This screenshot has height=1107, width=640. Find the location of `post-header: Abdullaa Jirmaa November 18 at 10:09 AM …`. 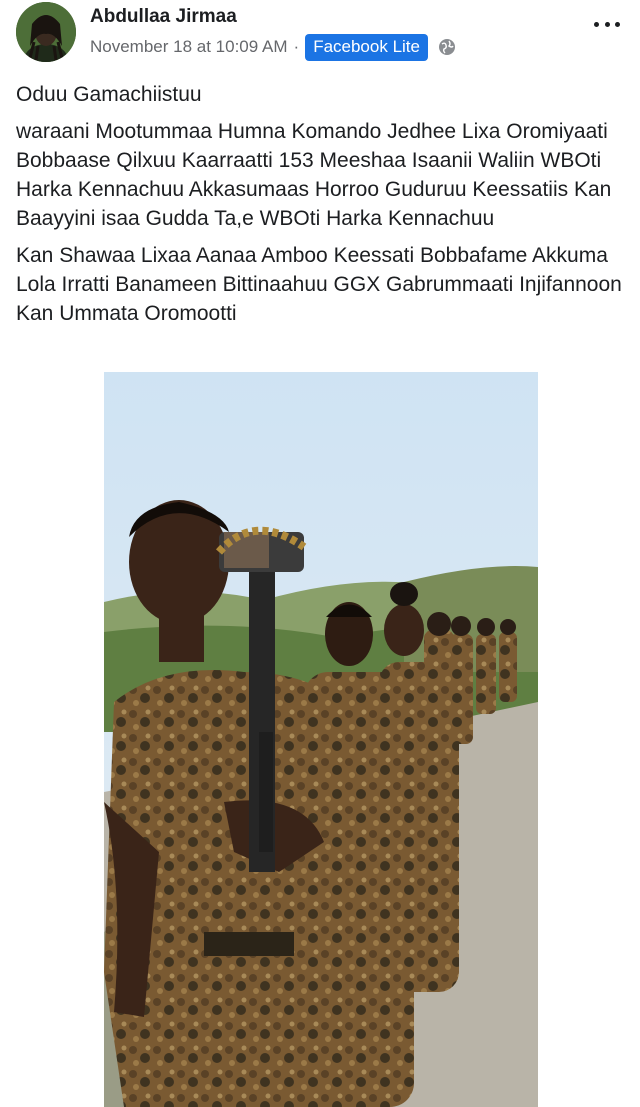

post-header: Abdullaa Jirmaa November 18 at 10:09 AM … is located at coordinates (320, 36).